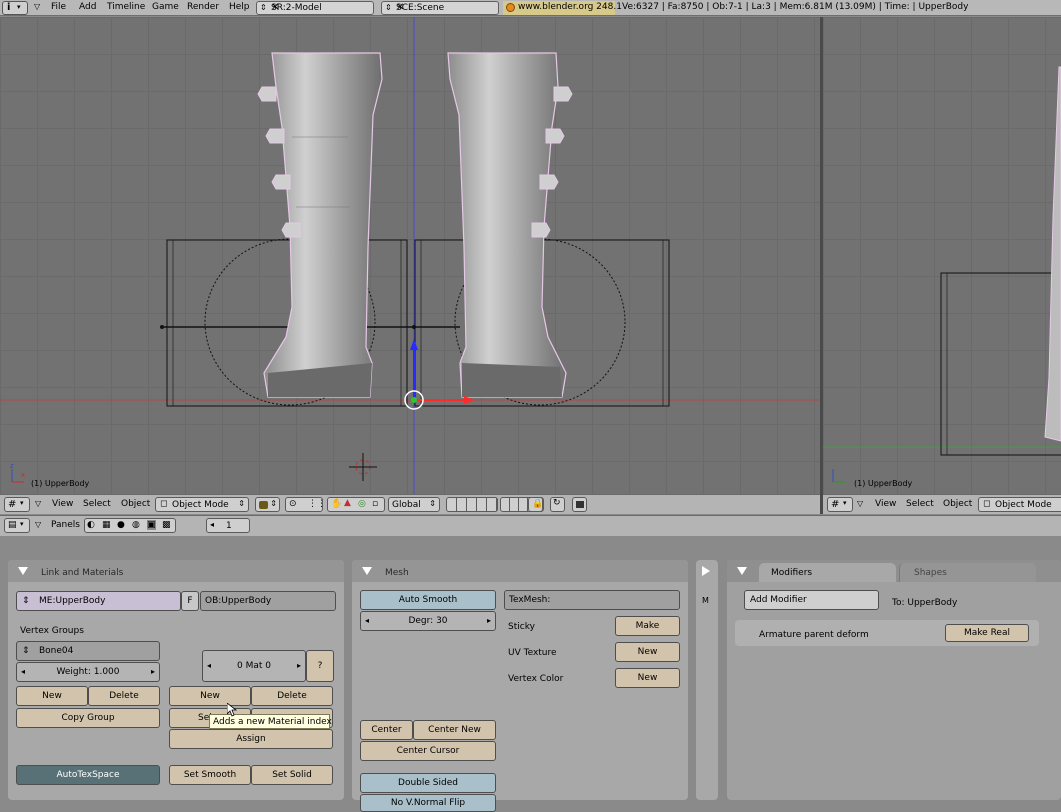  What do you see at coordinates (52, 696) in the screenshot?
I see `new-vertex-group-button: New` at bounding box center [52, 696].